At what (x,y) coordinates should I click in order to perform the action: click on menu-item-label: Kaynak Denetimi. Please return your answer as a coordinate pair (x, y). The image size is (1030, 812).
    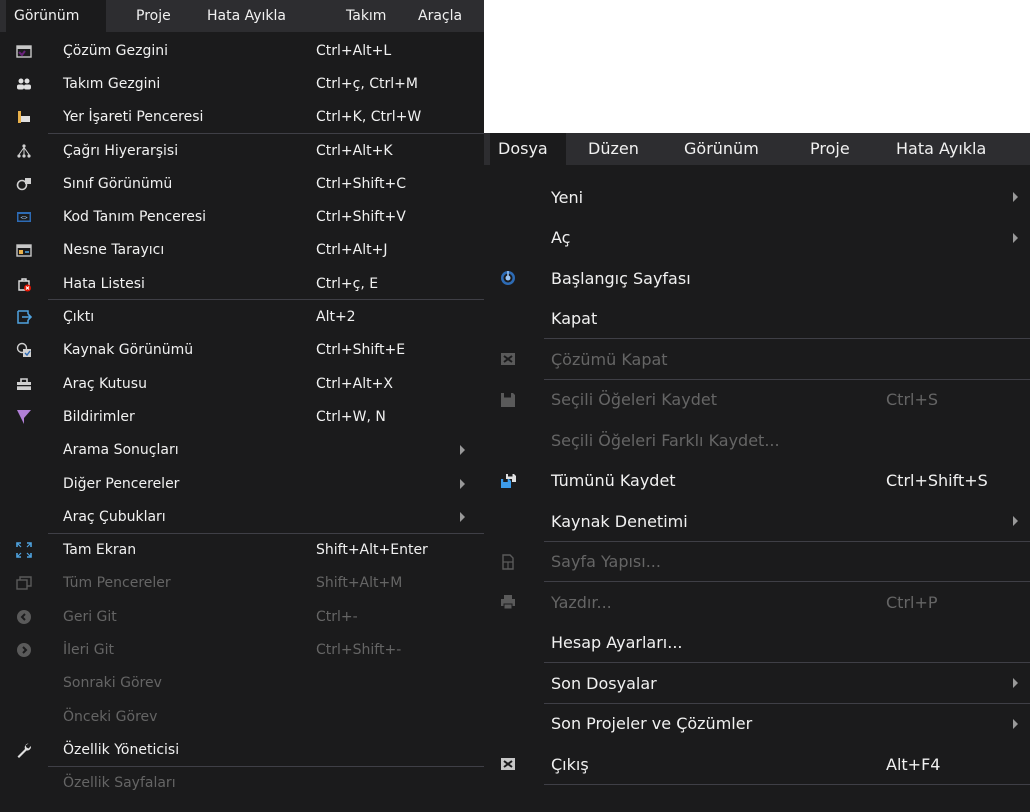
    Looking at the image, I should click on (619, 521).